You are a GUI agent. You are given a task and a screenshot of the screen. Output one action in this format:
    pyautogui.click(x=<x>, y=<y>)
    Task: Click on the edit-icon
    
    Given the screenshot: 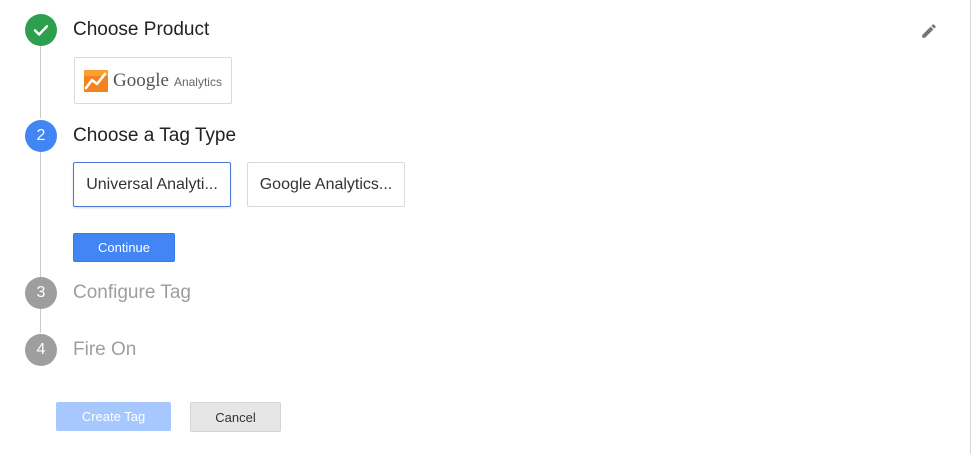 What is the action you would take?
    pyautogui.click(x=929, y=31)
    